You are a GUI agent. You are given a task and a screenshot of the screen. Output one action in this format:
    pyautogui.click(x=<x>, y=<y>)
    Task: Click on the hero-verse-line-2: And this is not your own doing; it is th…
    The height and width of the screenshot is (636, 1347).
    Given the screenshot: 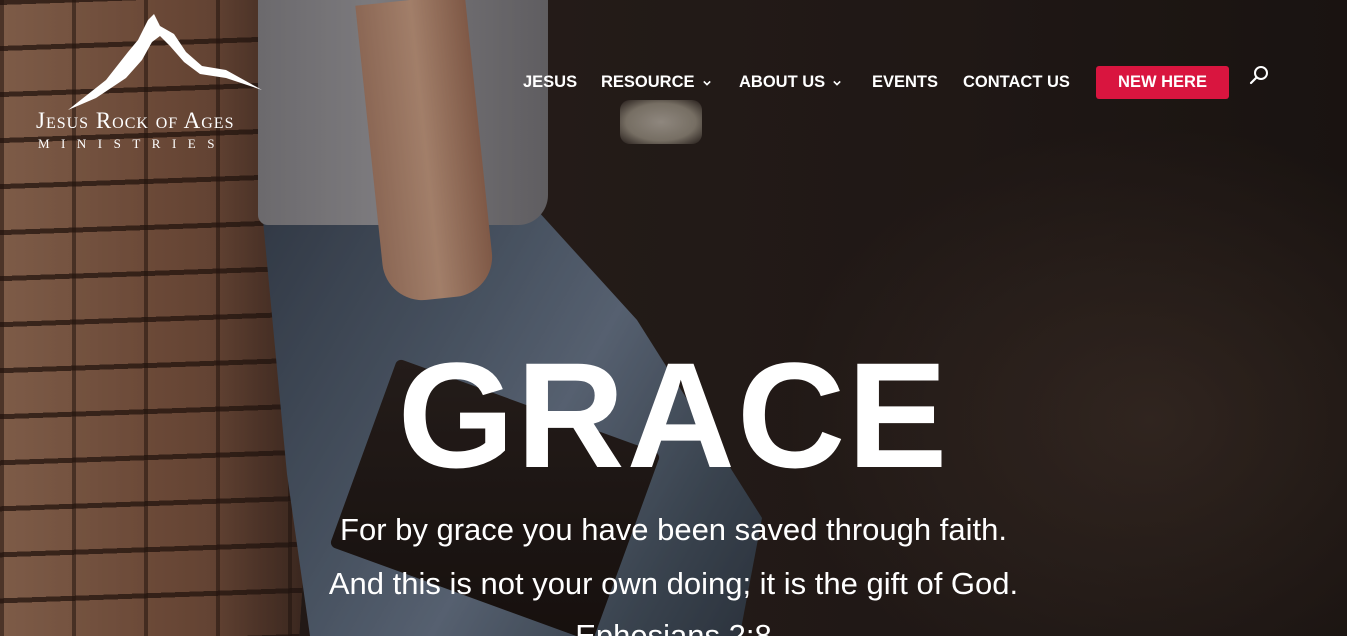 What is the action you would take?
    pyautogui.click(x=673, y=583)
    